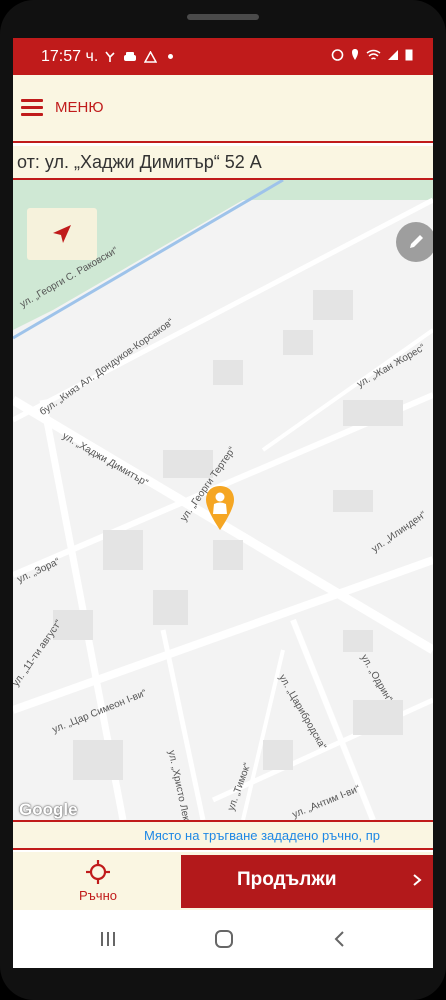 The image size is (446, 1000). Describe the element at coordinates (220, 508) in the screenshot. I see `pickup-pin-icon` at that location.